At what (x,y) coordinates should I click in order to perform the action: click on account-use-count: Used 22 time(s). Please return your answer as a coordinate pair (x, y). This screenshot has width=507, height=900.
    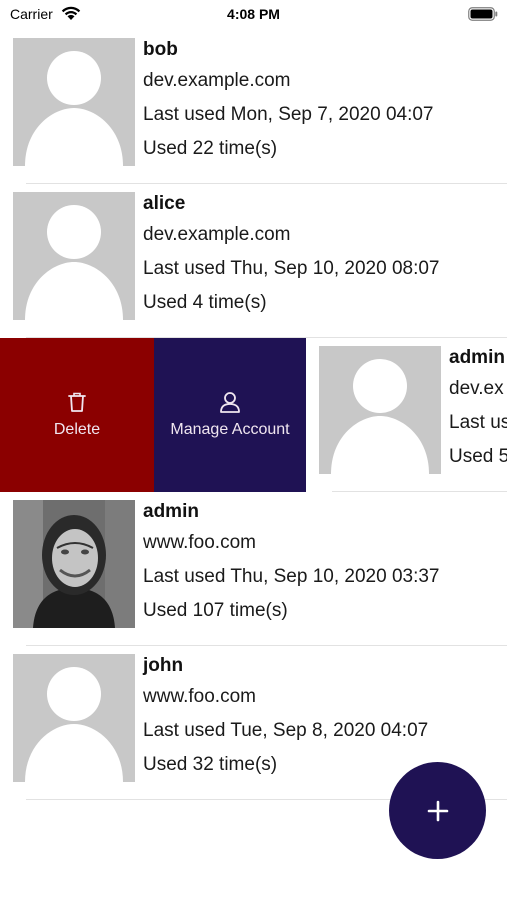
    Looking at the image, I should click on (210, 148).